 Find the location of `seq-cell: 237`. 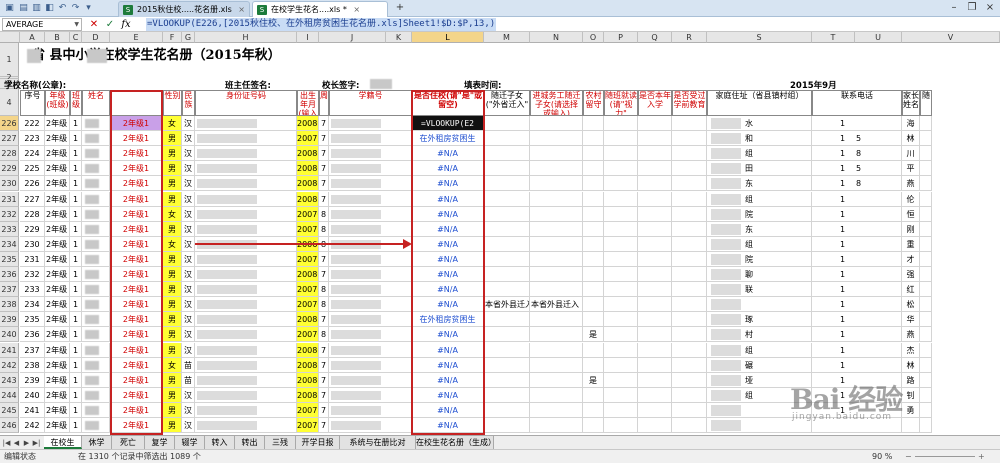

seq-cell: 237 is located at coordinates (32, 350).